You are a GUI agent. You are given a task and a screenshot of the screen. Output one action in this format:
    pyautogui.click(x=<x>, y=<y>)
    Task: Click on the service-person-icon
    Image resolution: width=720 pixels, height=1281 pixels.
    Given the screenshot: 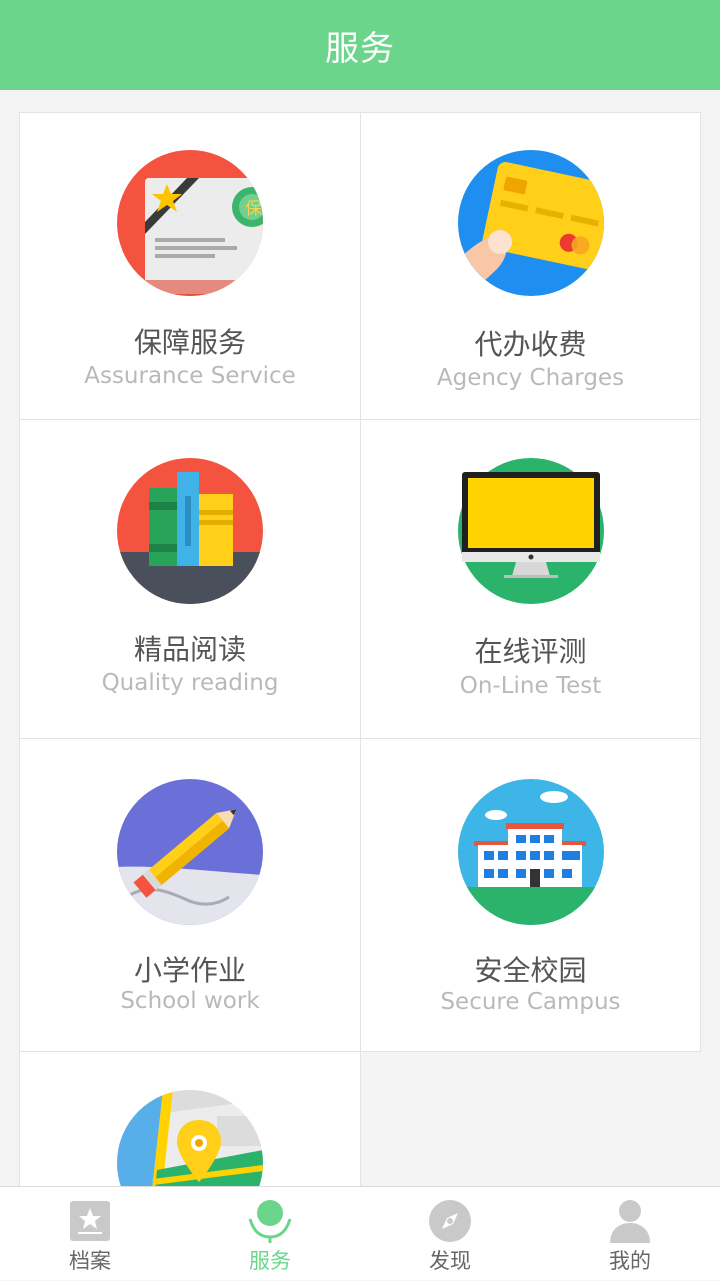 What is the action you would take?
    pyautogui.click(x=270, y=1221)
    